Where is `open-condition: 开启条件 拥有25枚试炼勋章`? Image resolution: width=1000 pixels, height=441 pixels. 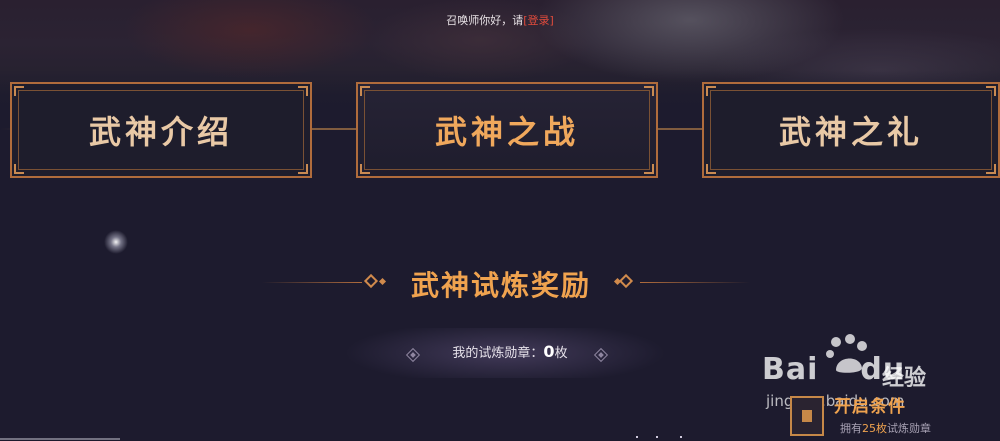
open-condition: 开启条件 拥有25枚试炼勋章 is located at coordinates (895, 416).